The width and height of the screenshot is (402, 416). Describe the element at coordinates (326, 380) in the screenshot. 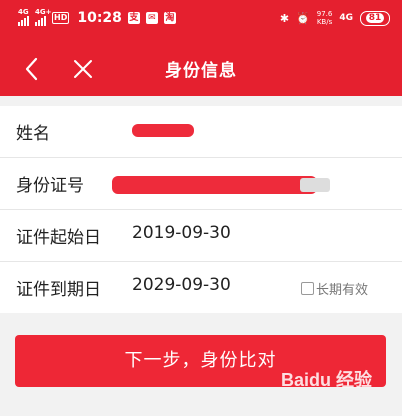

I see `baidu-watermark: Baidu 经验` at that location.